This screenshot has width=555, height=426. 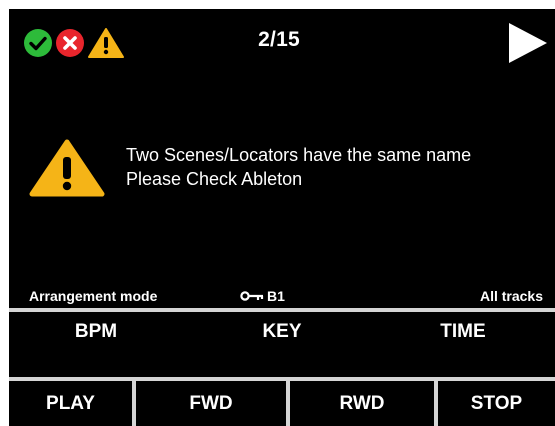 What do you see at coordinates (282, 310) in the screenshot?
I see `divider` at bounding box center [282, 310].